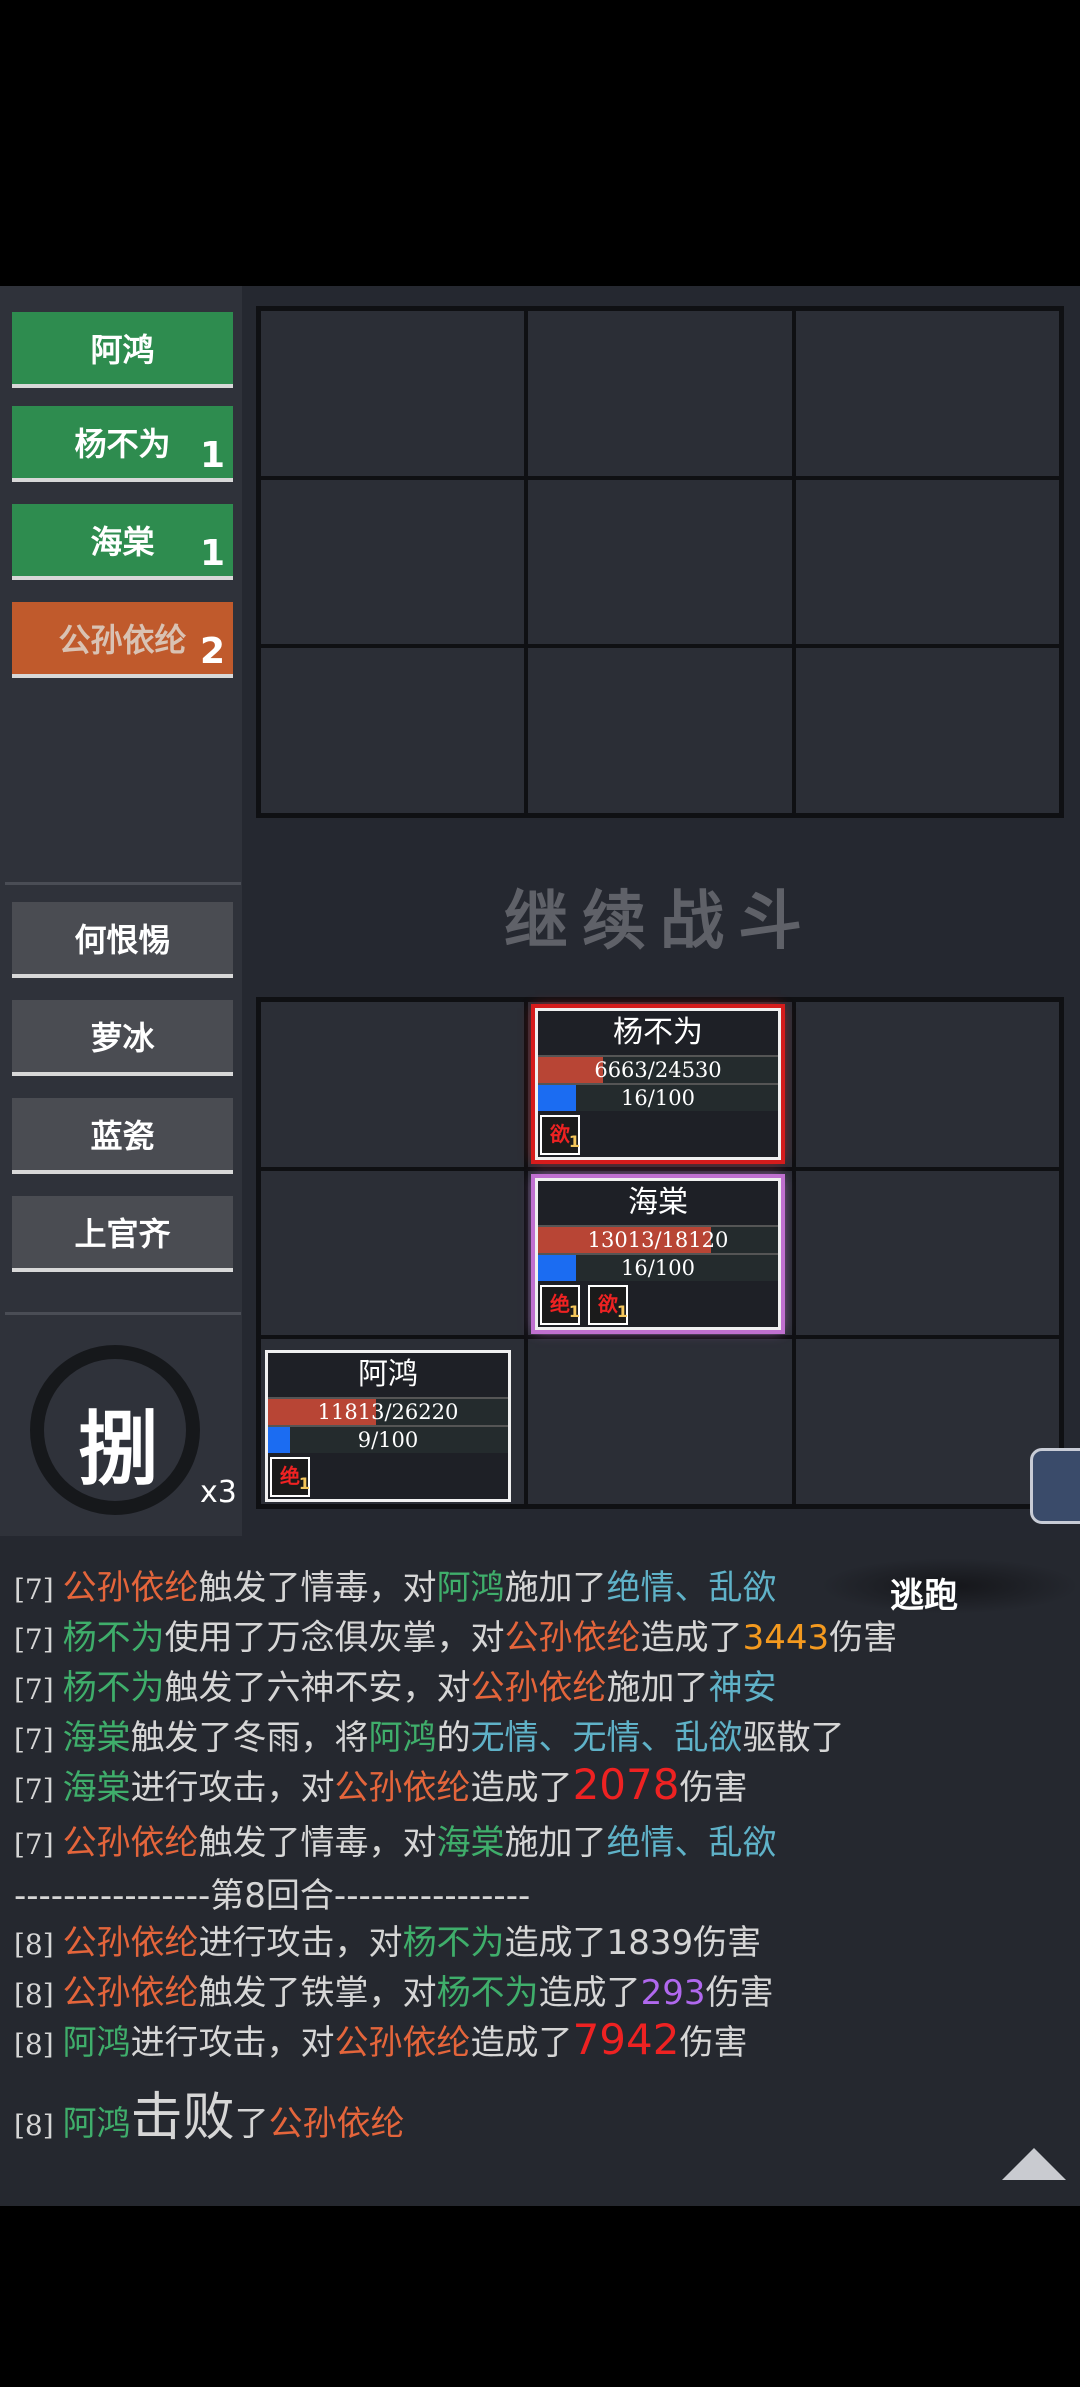 Image resolution: width=1080 pixels, height=2387 pixels. I want to click on log-segment: 使用了万念俱灰掌，对, so click(334, 1638).